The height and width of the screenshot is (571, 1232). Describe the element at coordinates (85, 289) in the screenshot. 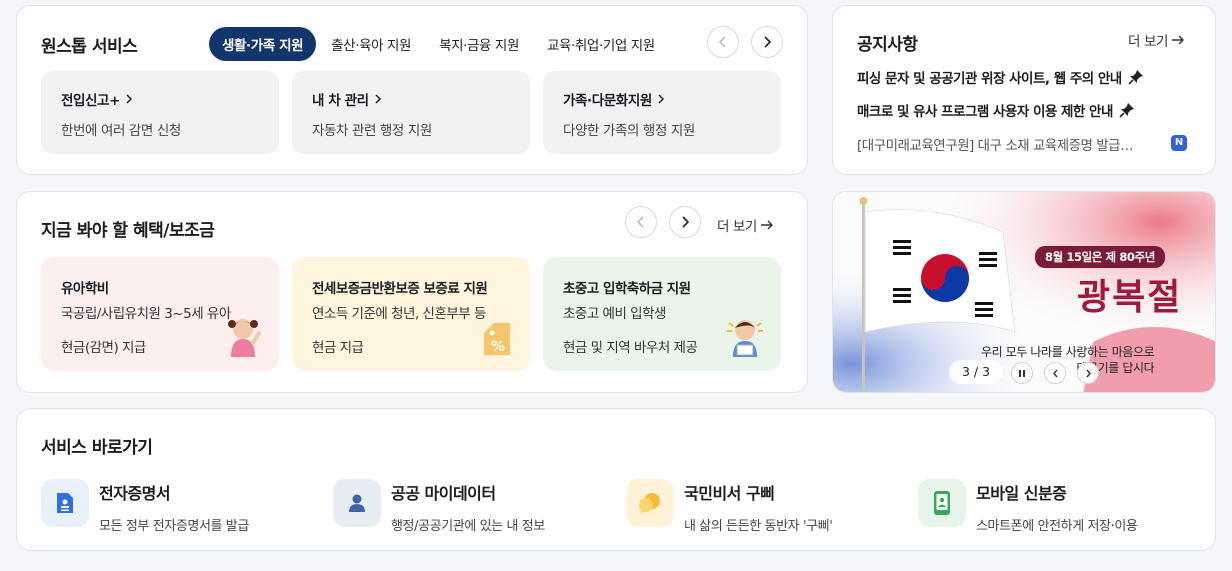

I see `benefit-card-title: 유아학비` at that location.